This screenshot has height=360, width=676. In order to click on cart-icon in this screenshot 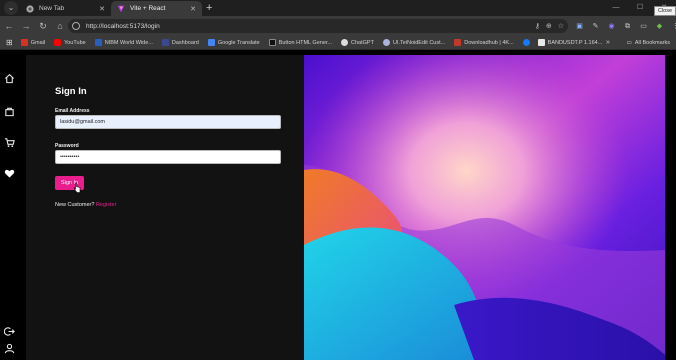, I will do `click(9, 142)`.